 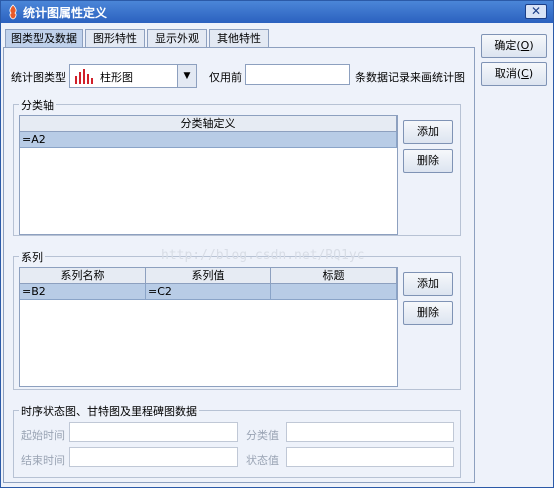 What do you see at coordinates (43, 460) in the screenshot?
I see `end-time-label: 结束时间` at bounding box center [43, 460].